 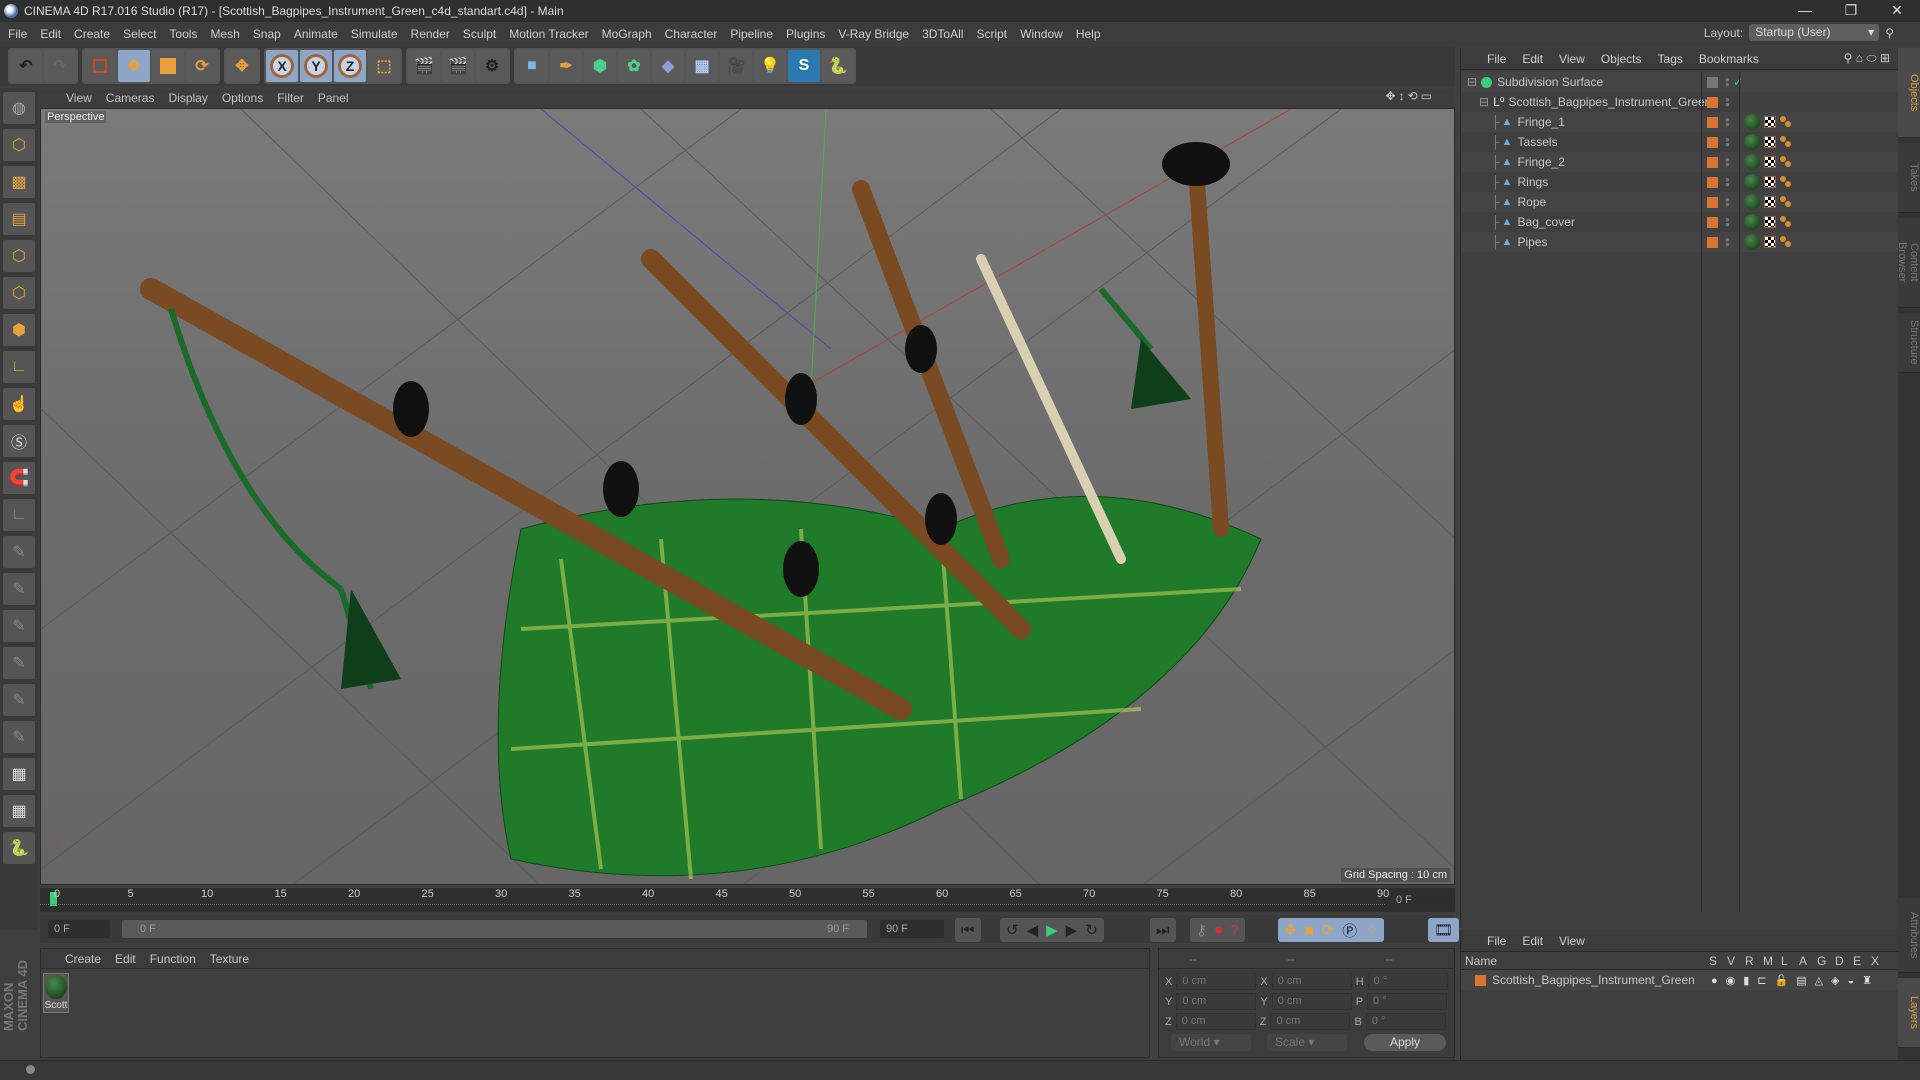 I want to click on menu-select: Select, so click(x=139, y=34).